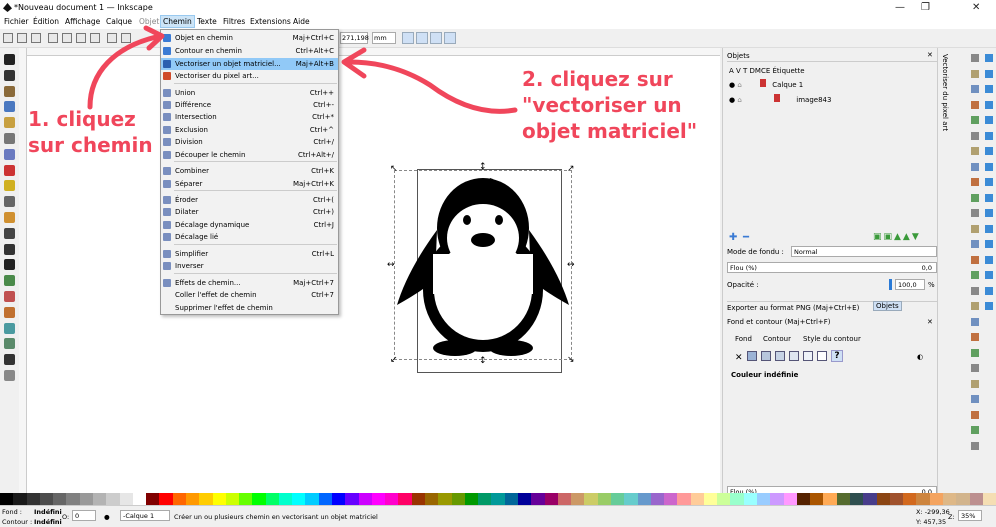 The image size is (996, 527). What do you see at coordinates (48, 522) in the screenshot?
I see `stroke-indicator-value: Indéfini` at bounding box center [48, 522].